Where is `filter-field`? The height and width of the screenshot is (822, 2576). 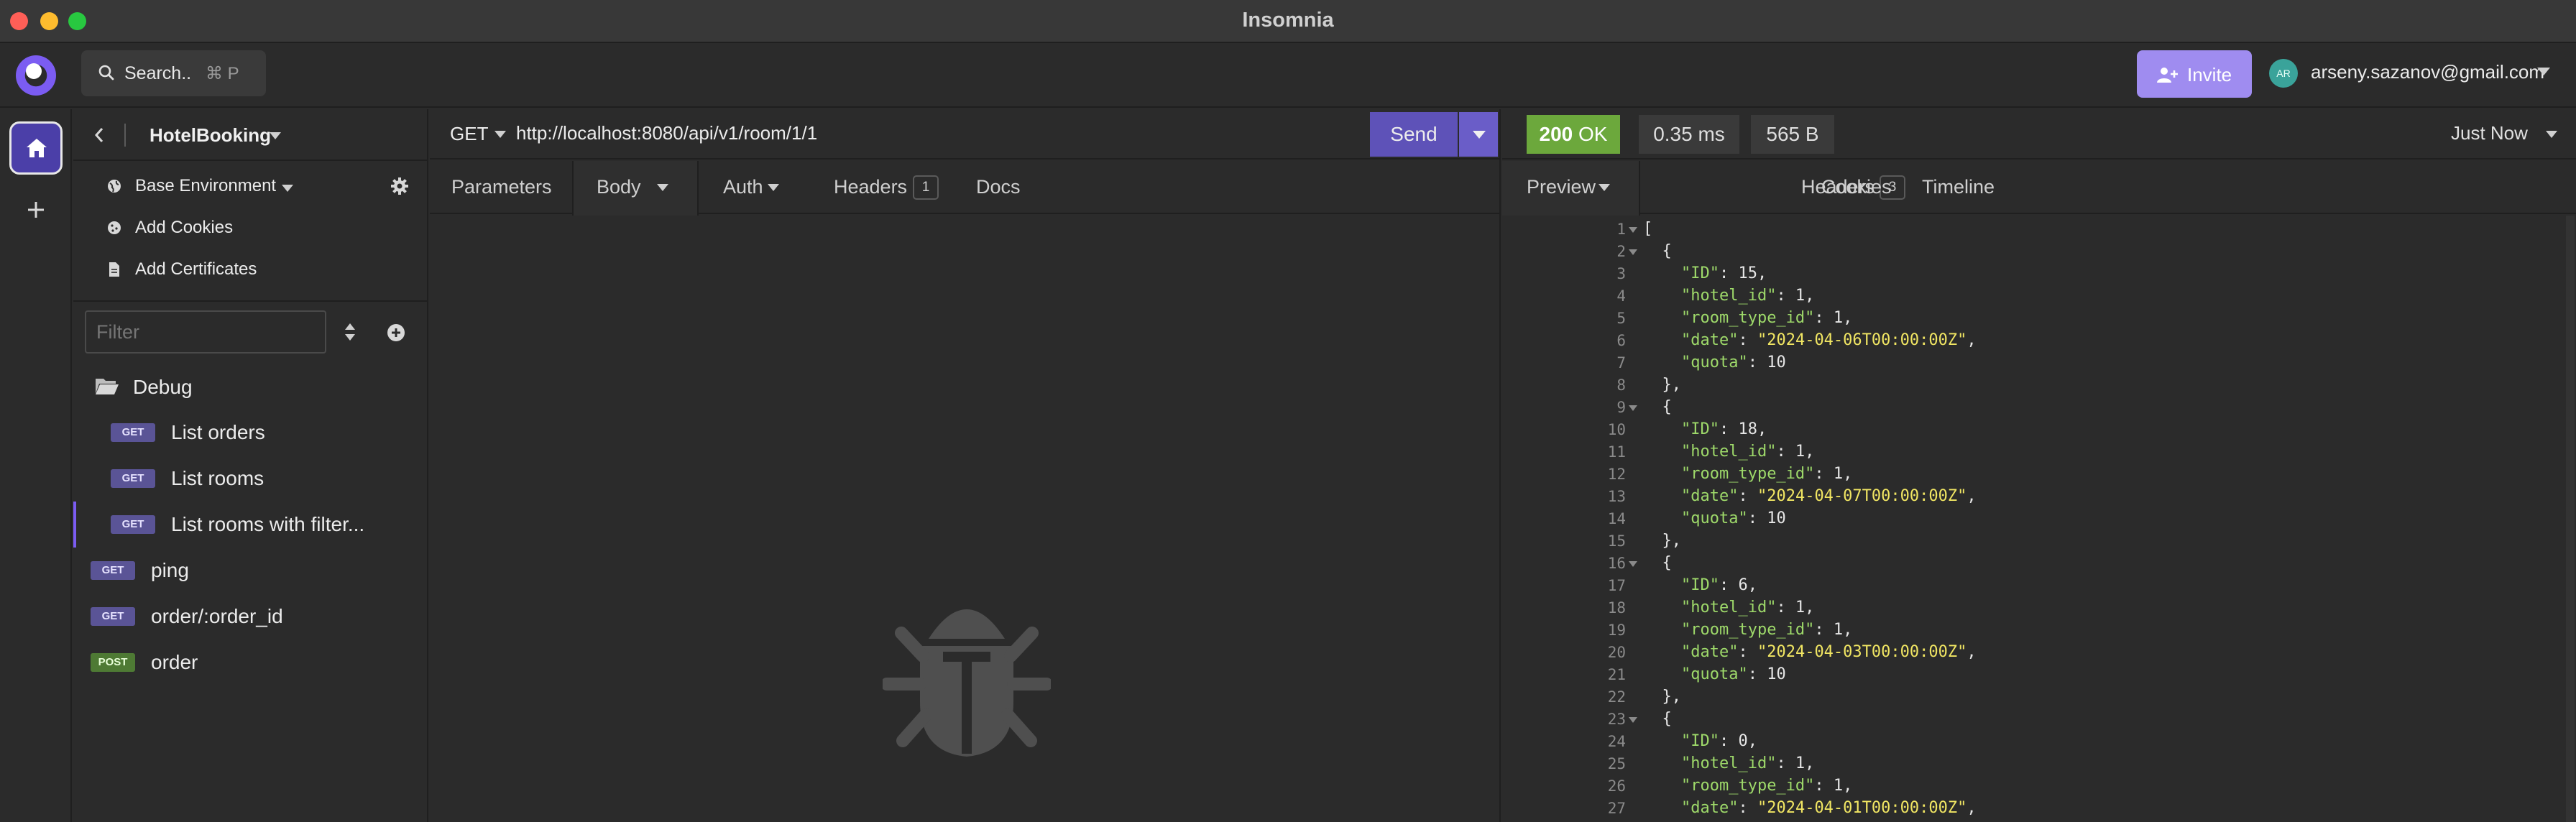
filter-field is located at coordinates (205, 332).